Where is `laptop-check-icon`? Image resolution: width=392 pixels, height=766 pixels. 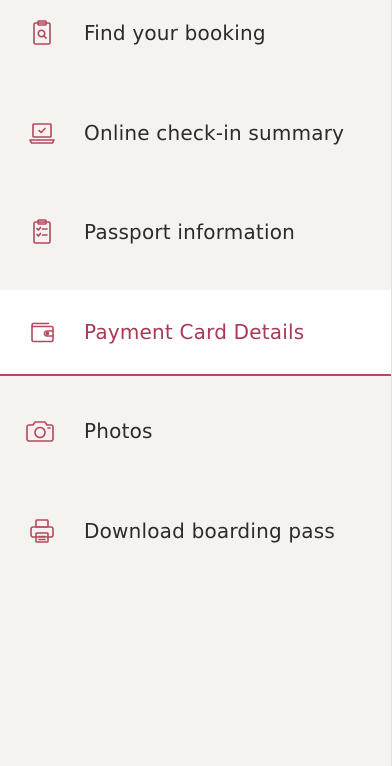
laptop-check-icon is located at coordinates (42, 133).